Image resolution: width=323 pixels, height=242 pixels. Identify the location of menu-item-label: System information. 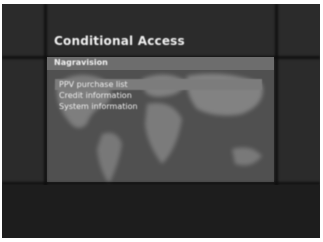
(98, 106).